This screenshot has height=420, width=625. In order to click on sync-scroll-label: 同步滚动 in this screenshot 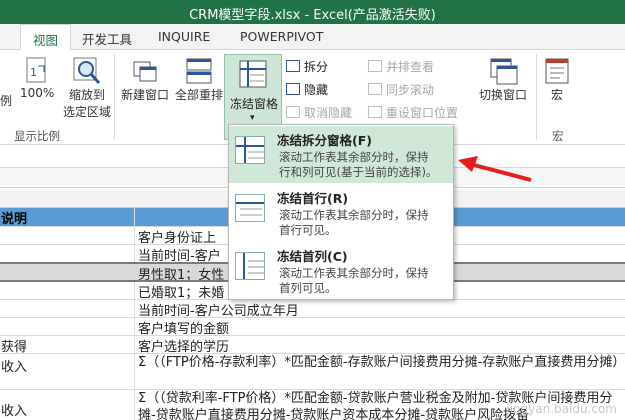, I will do `click(410, 89)`.